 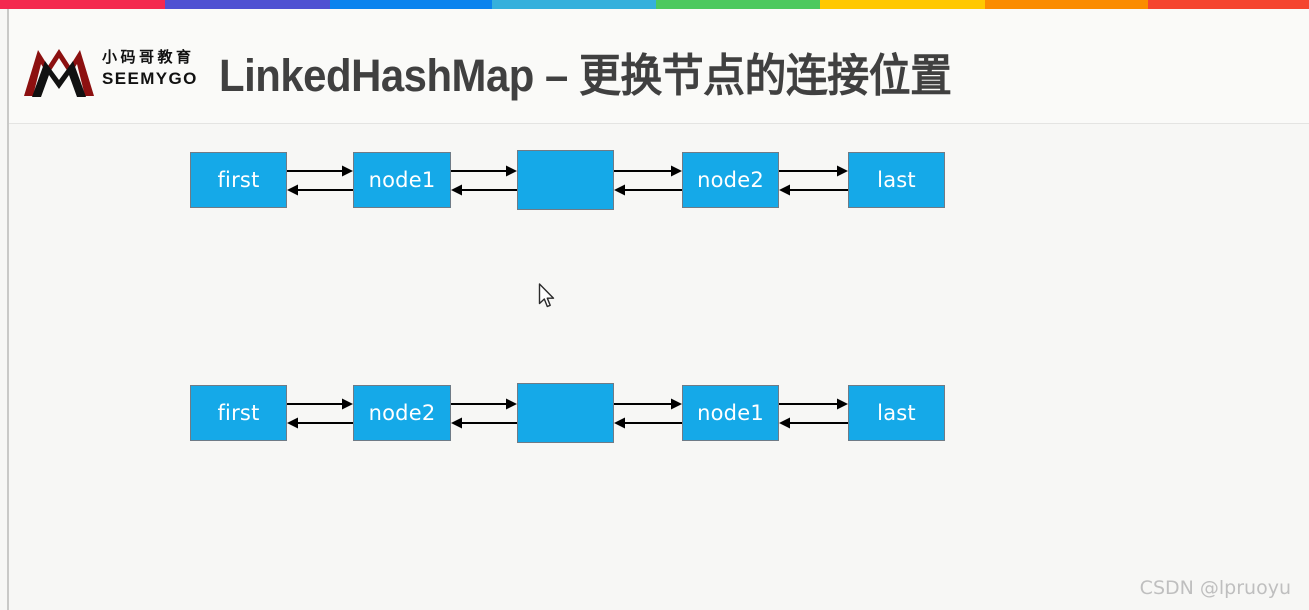 I want to click on mouse-pointer-icon, so click(x=546, y=295).